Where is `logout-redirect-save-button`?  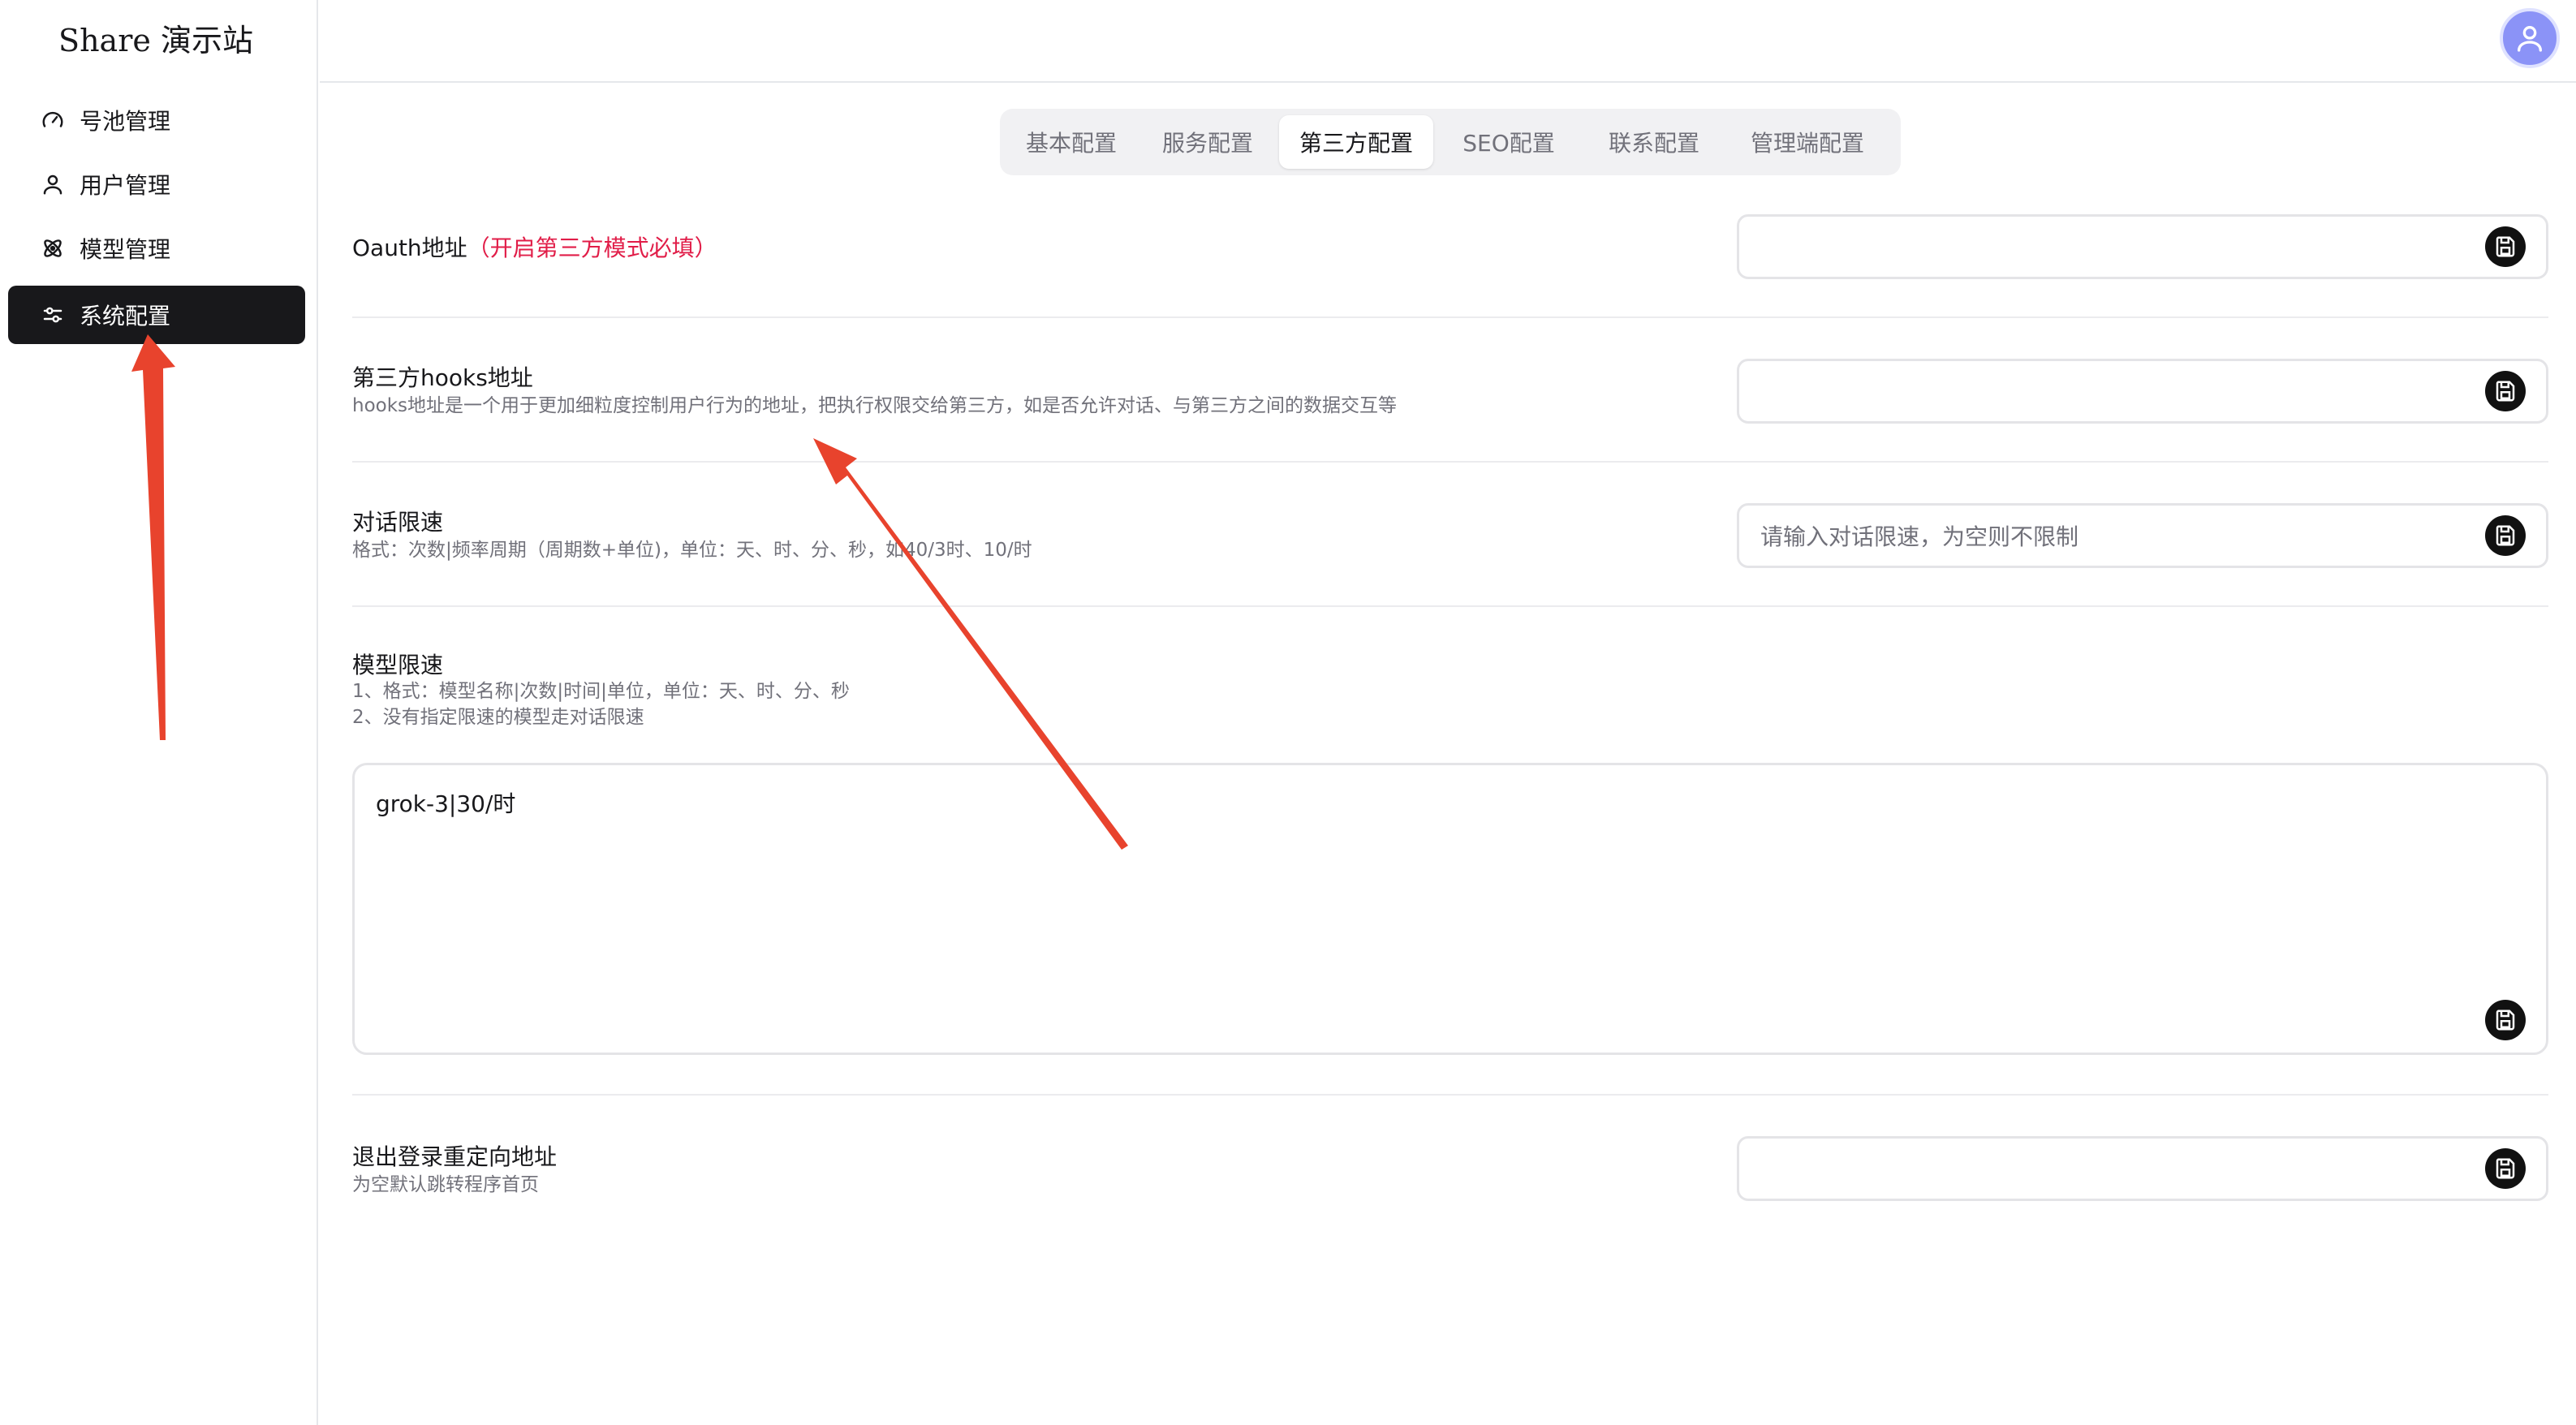
logout-redirect-save-button is located at coordinates (2506, 1169).